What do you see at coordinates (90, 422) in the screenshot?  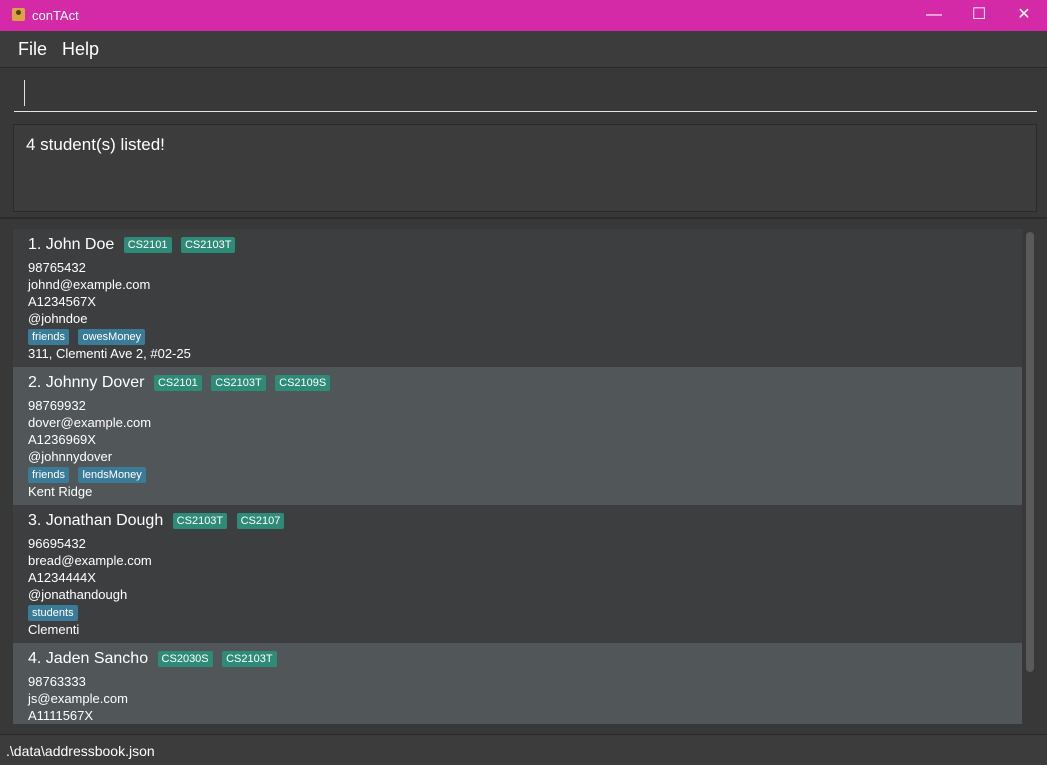 I see `student-email: dover@example.com` at bounding box center [90, 422].